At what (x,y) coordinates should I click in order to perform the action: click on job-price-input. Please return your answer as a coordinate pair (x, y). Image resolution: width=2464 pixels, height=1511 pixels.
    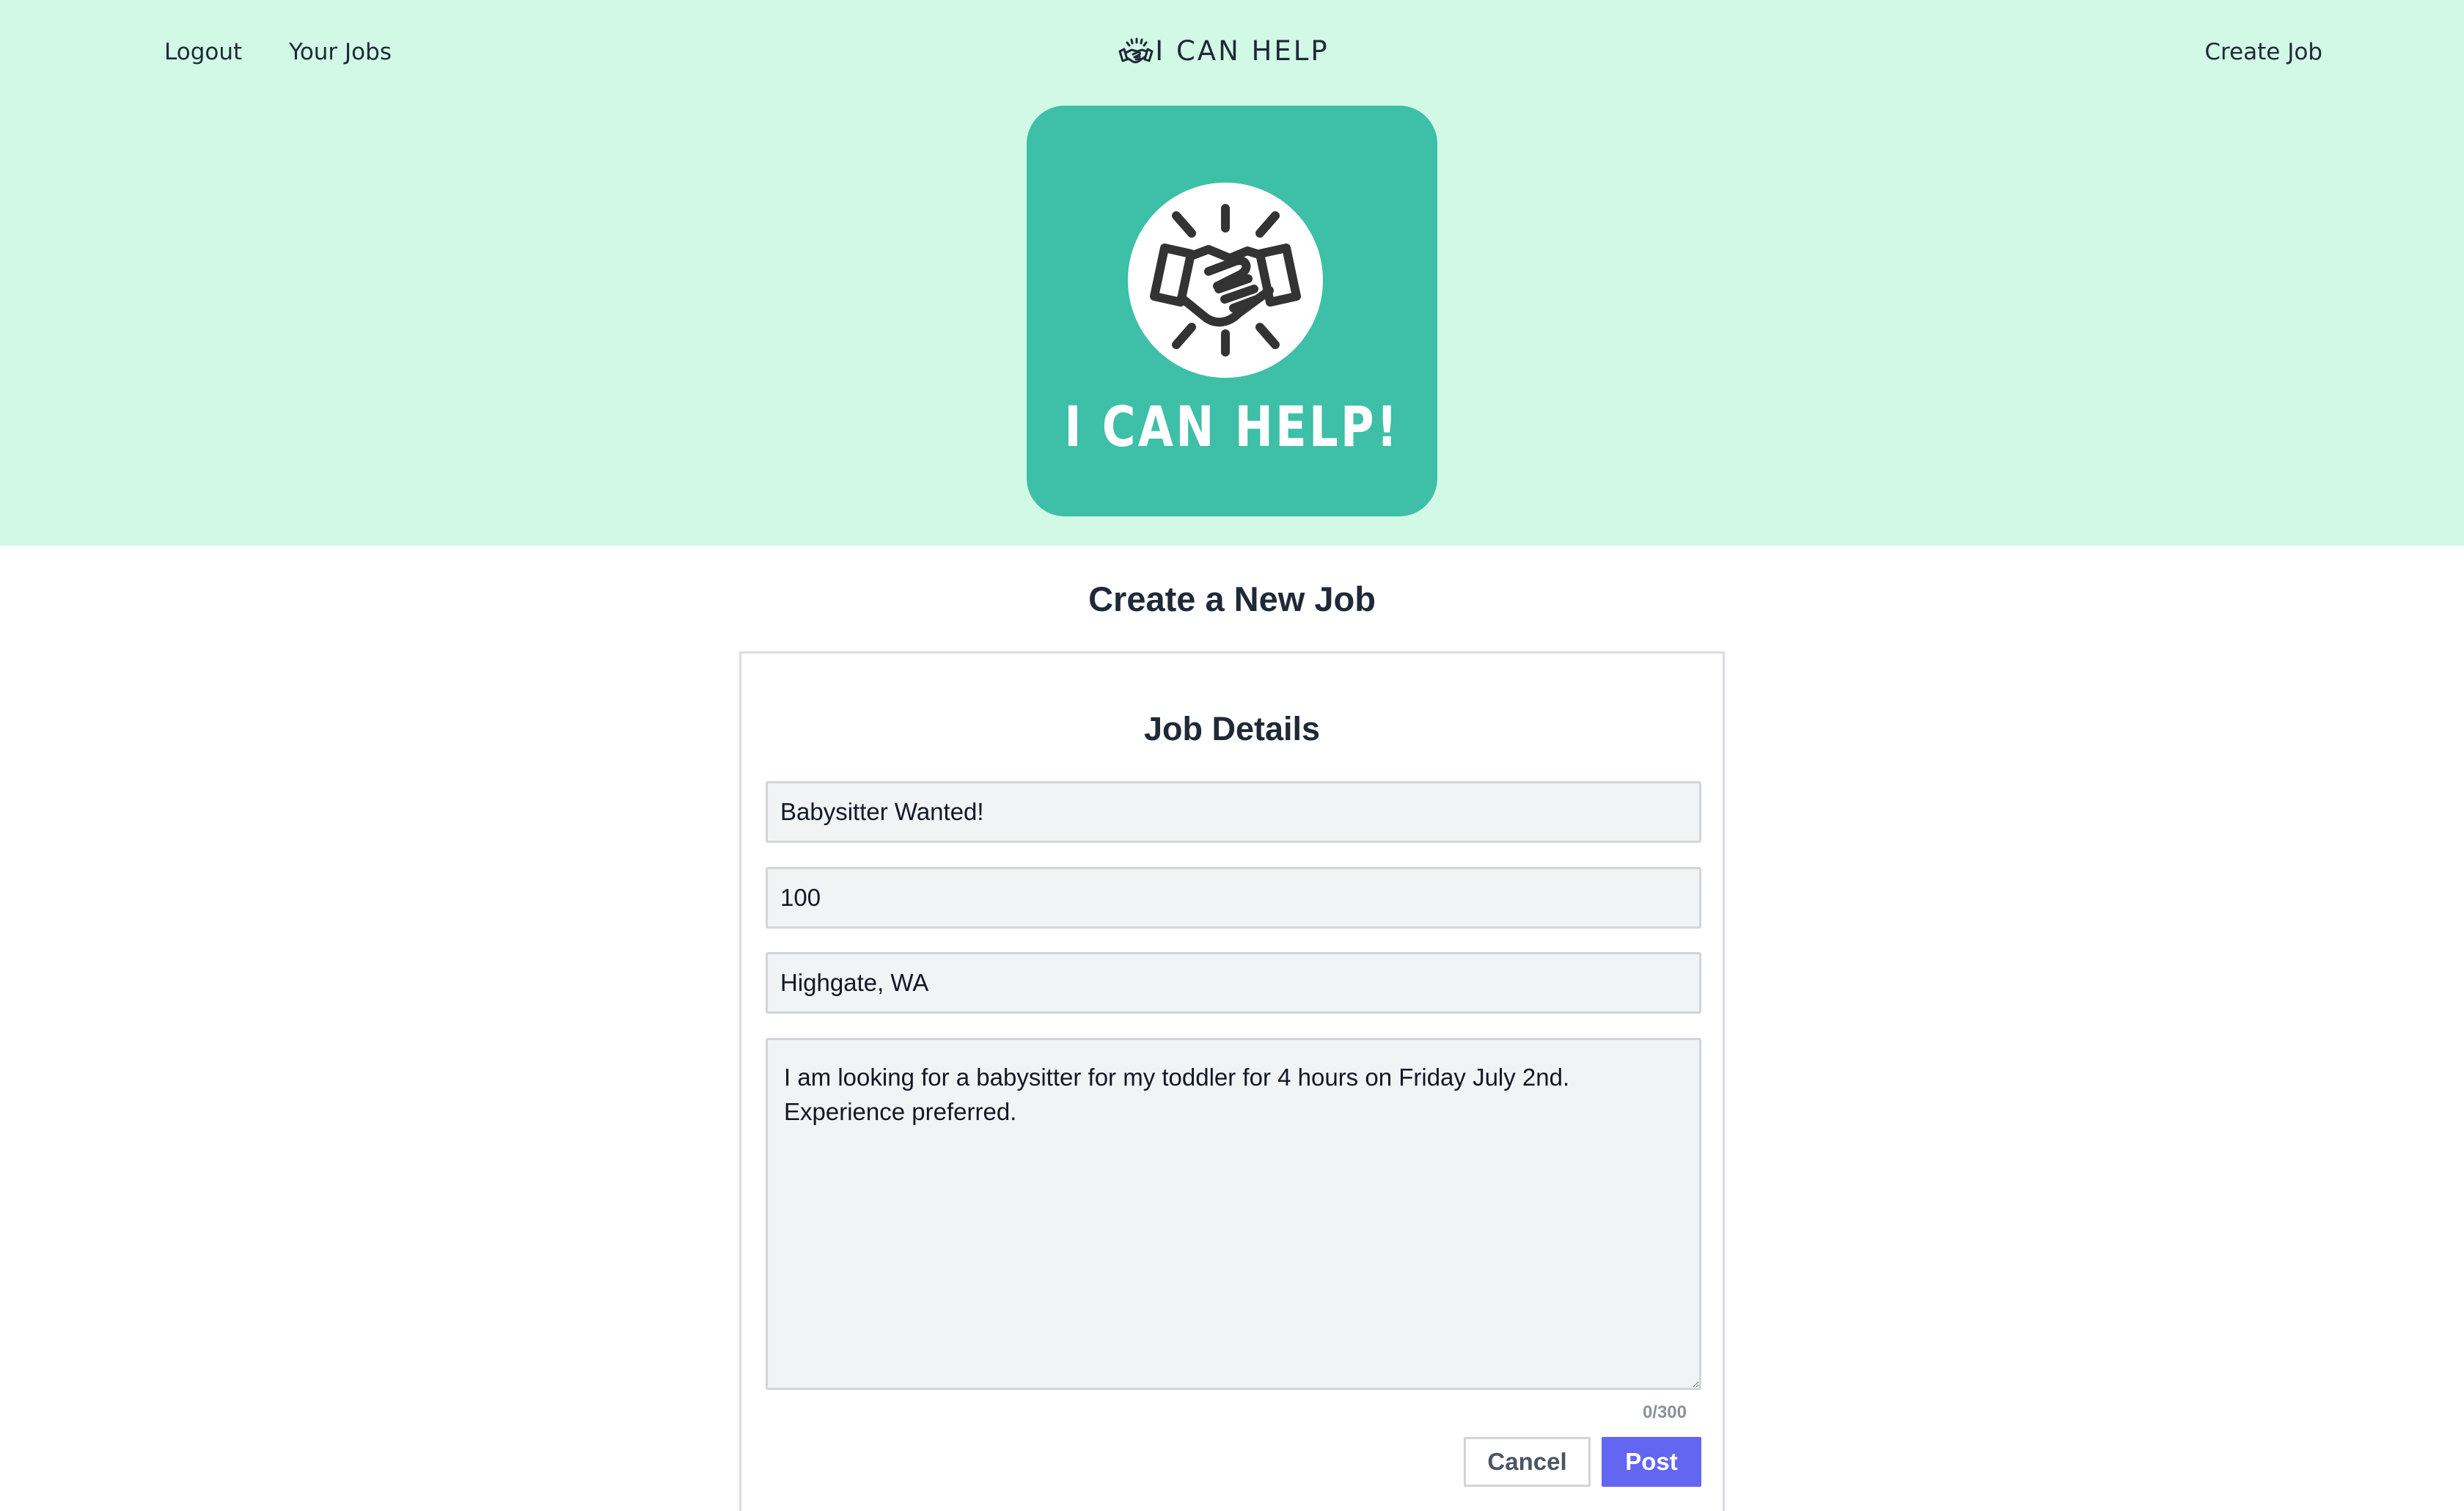
    Looking at the image, I should click on (1233, 898).